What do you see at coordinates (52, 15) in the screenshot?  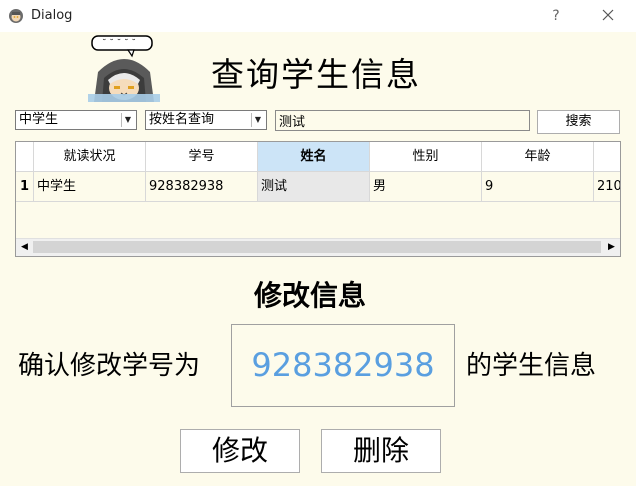 I see `window-title: Dialog` at bounding box center [52, 15].